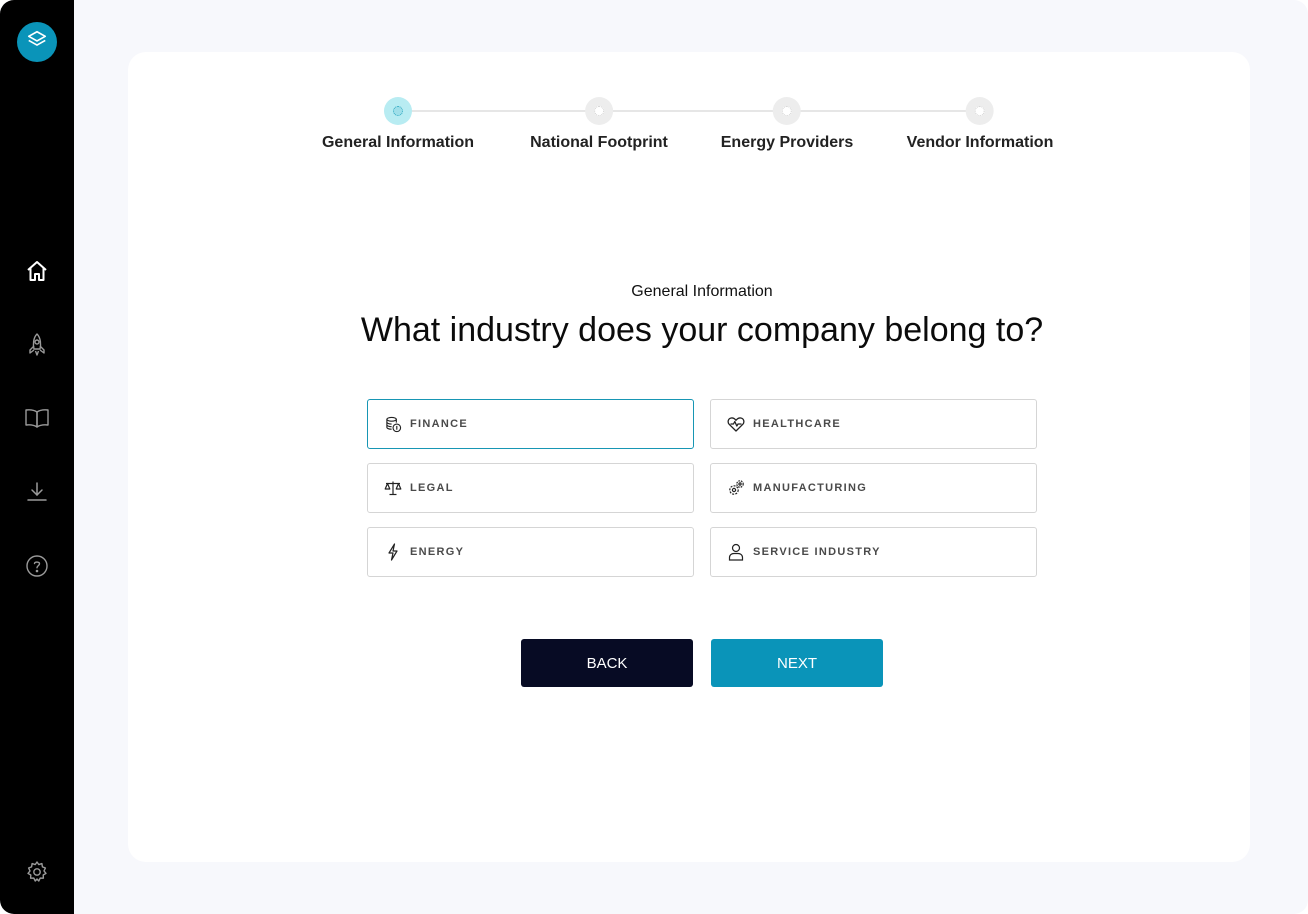 Image resolution: width=1308 pixels, height=914 pixels. Describe the element at coordinates (393, 424) in the screenshot. I see `coins-icon` at that location.